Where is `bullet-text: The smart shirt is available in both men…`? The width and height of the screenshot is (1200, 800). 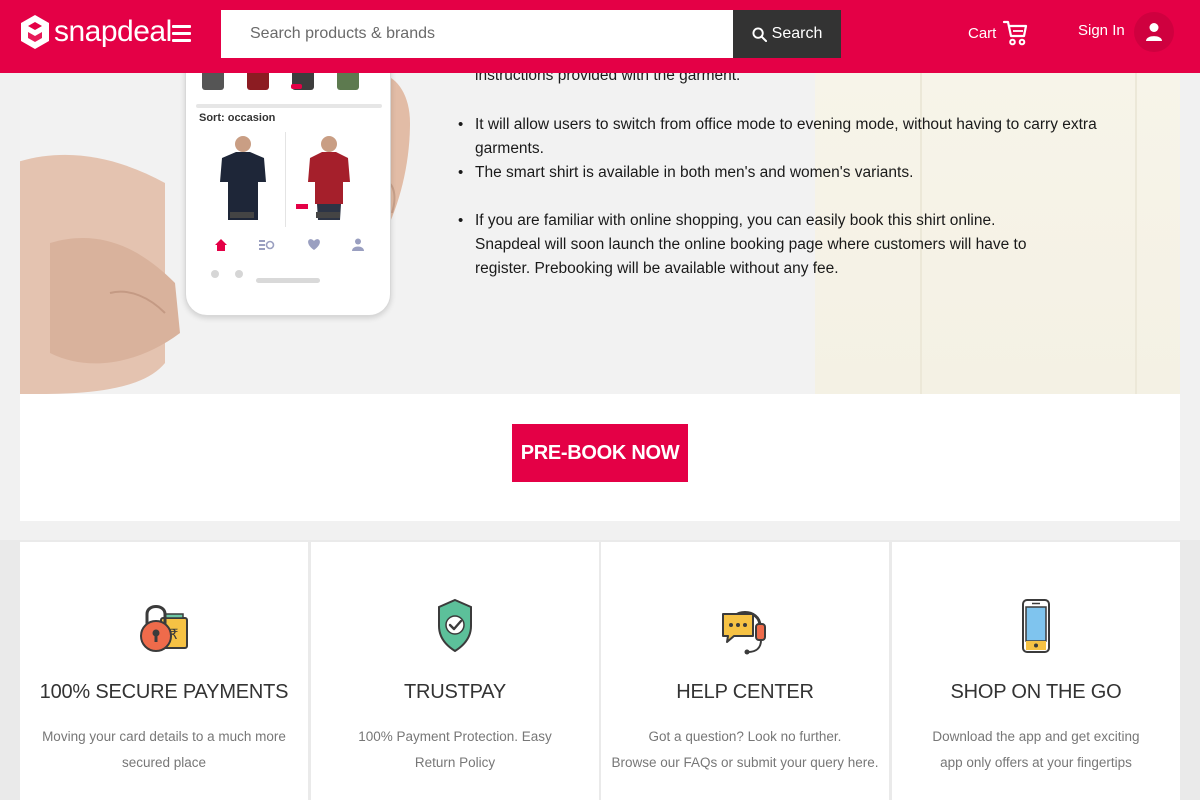 bullet-text: The smart shirt is available in both men… is located at coordinates (694, 172).